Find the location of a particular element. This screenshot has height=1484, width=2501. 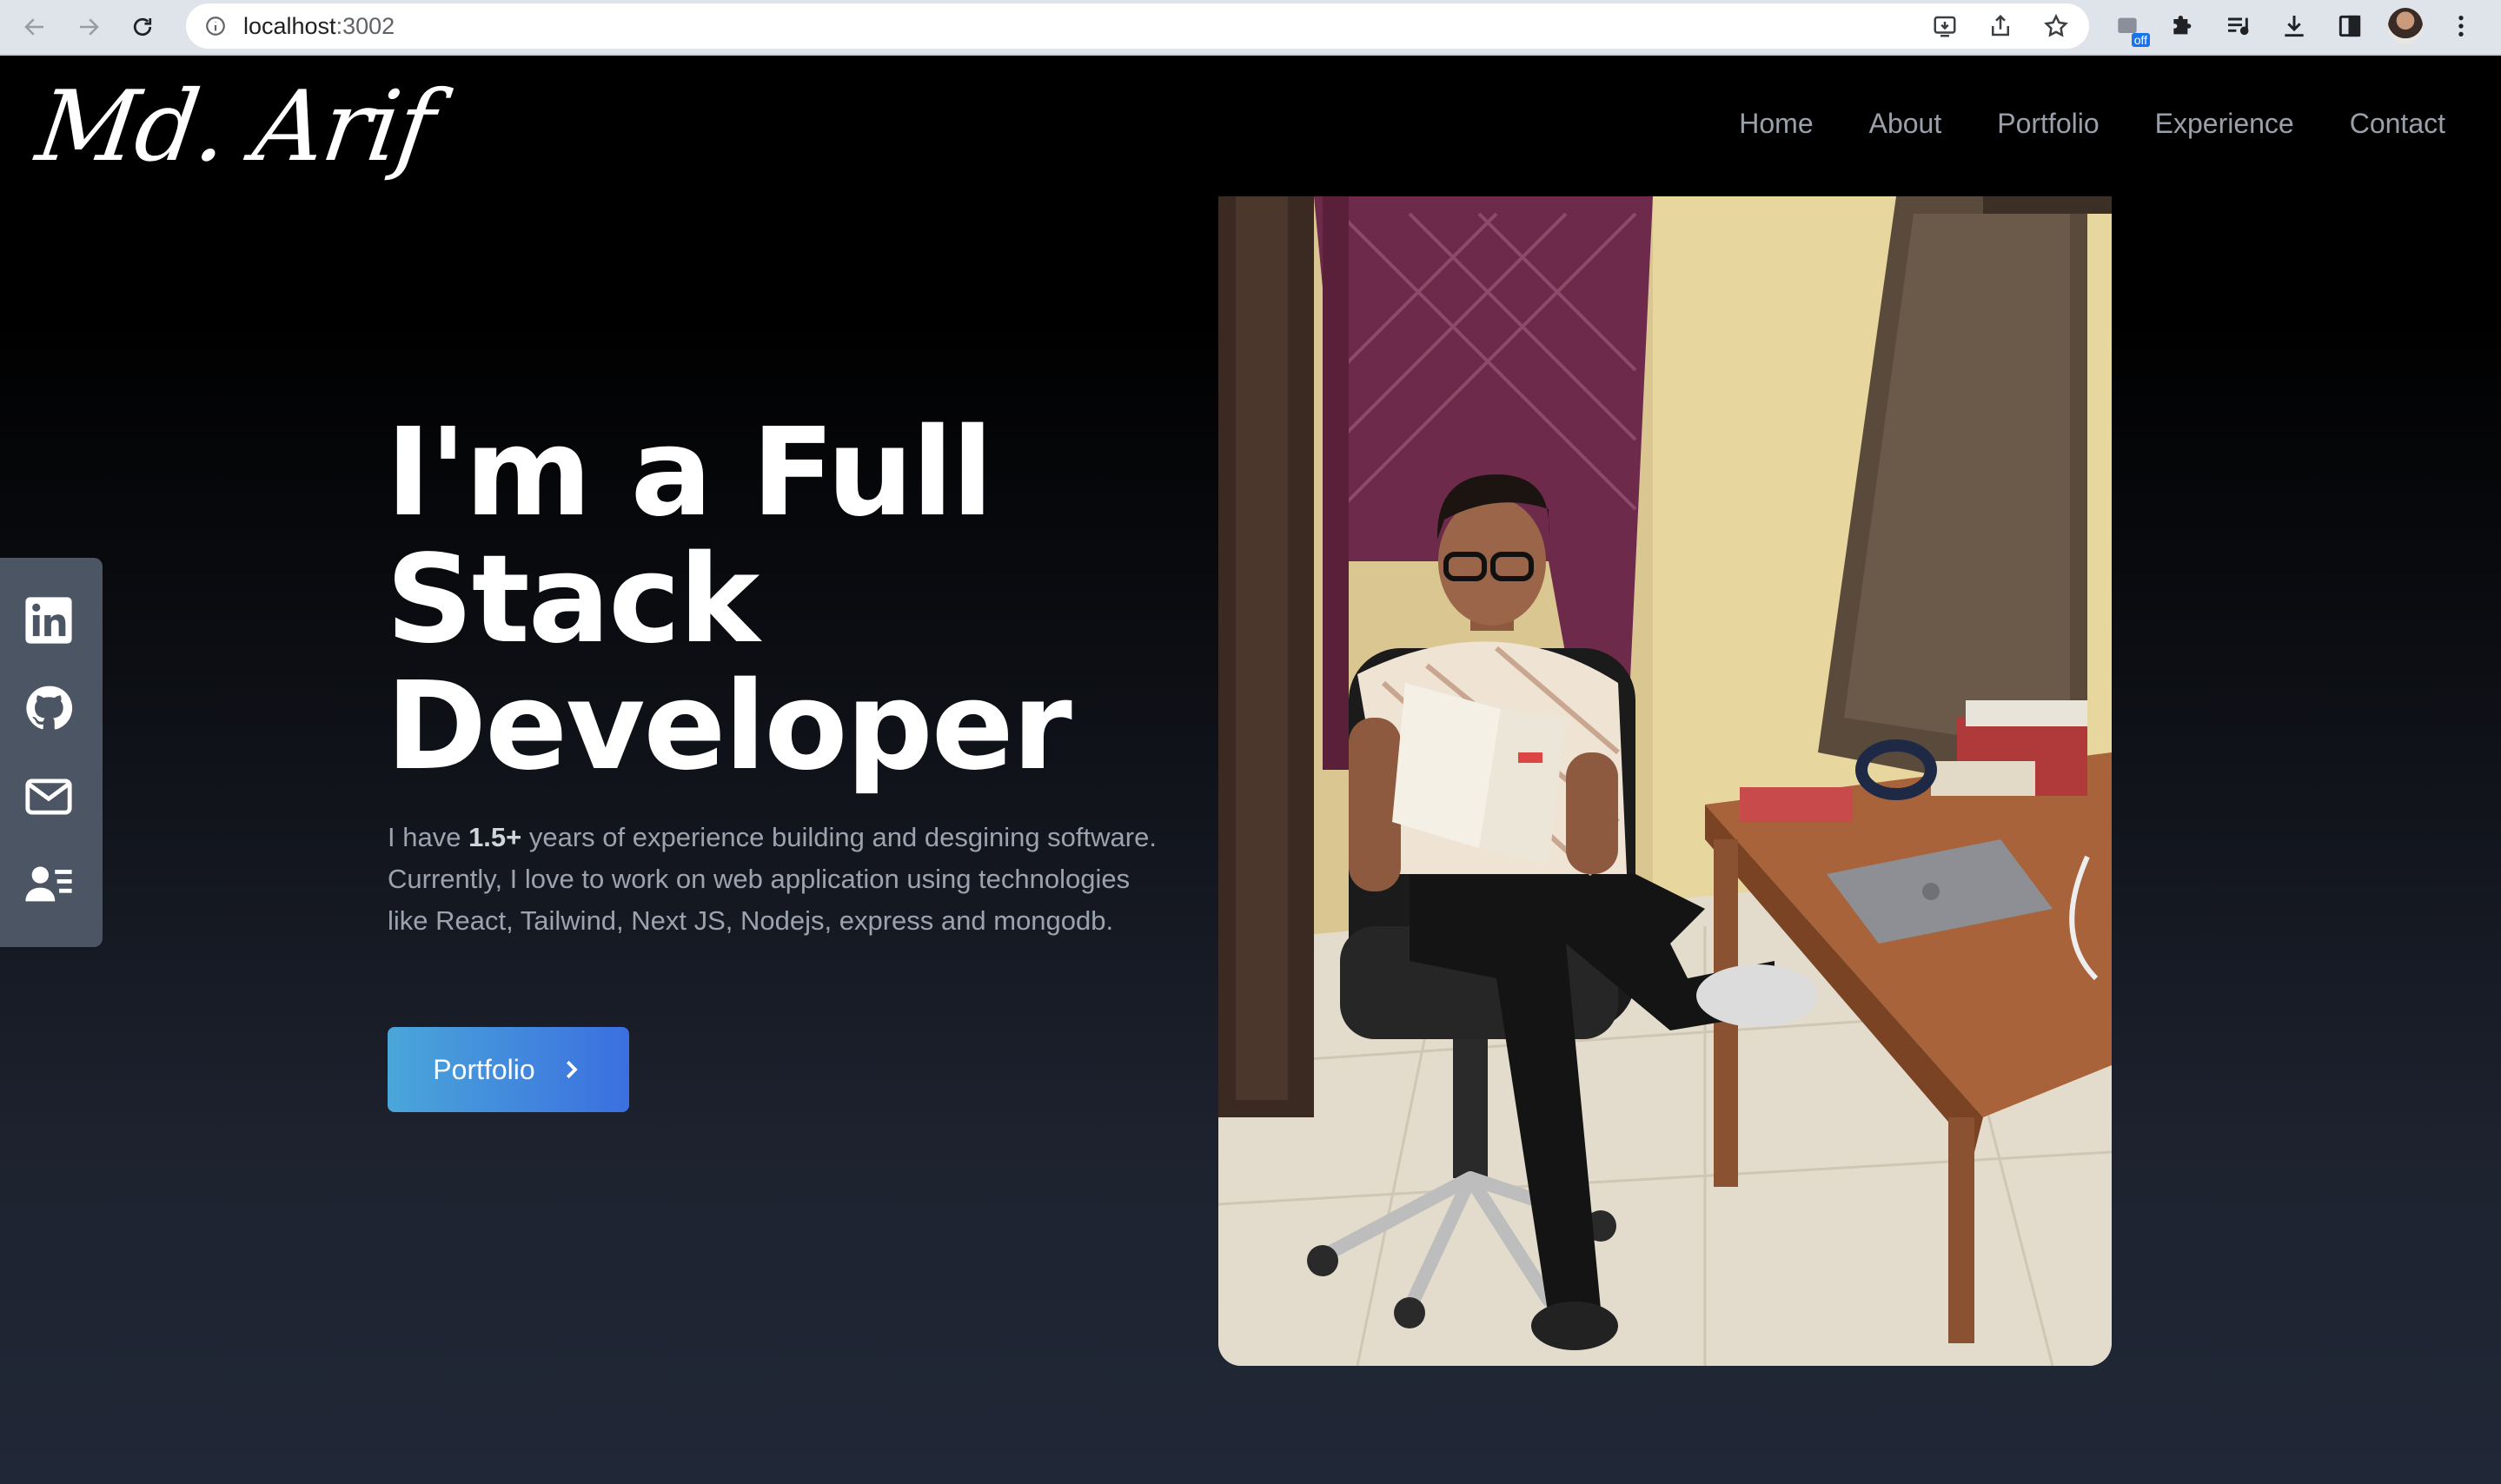

hero-title-line: Stack is located at coordinates (573, 600).